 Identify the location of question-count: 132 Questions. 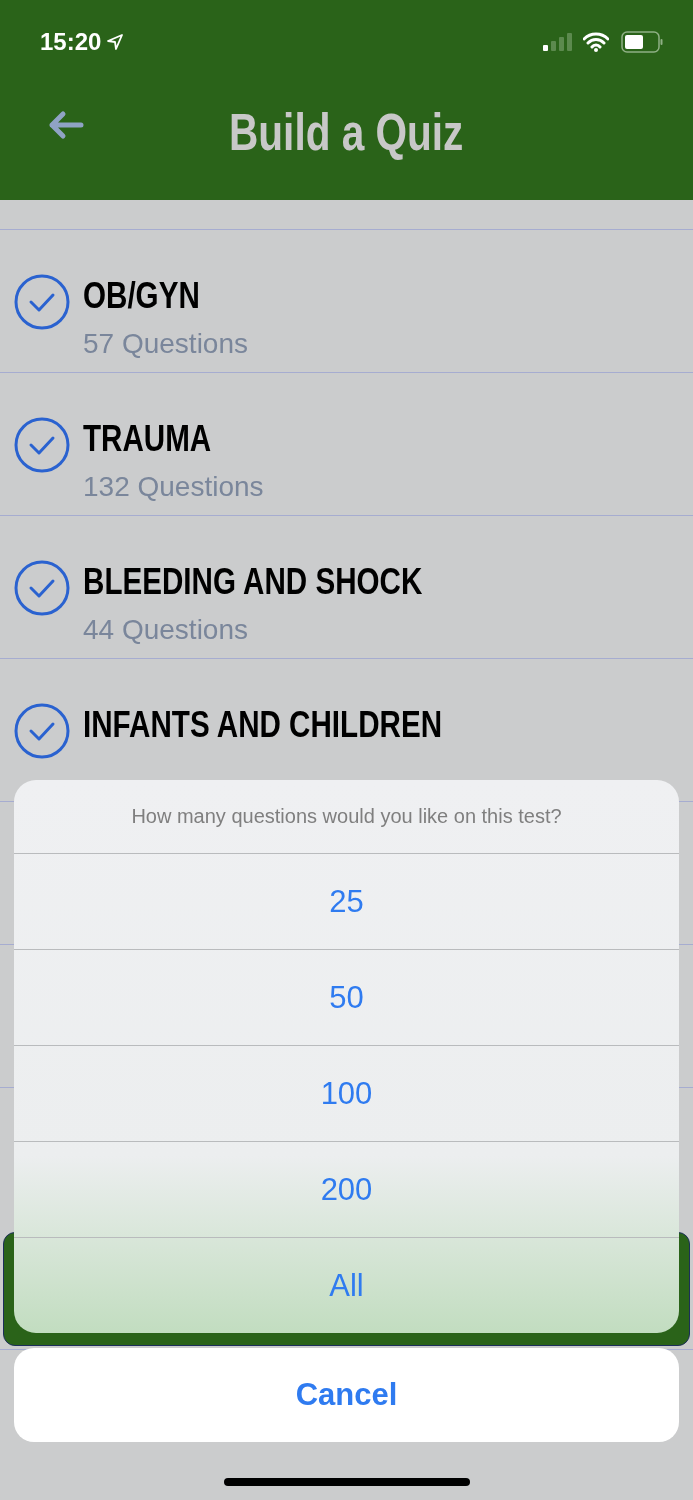
(173, 487).